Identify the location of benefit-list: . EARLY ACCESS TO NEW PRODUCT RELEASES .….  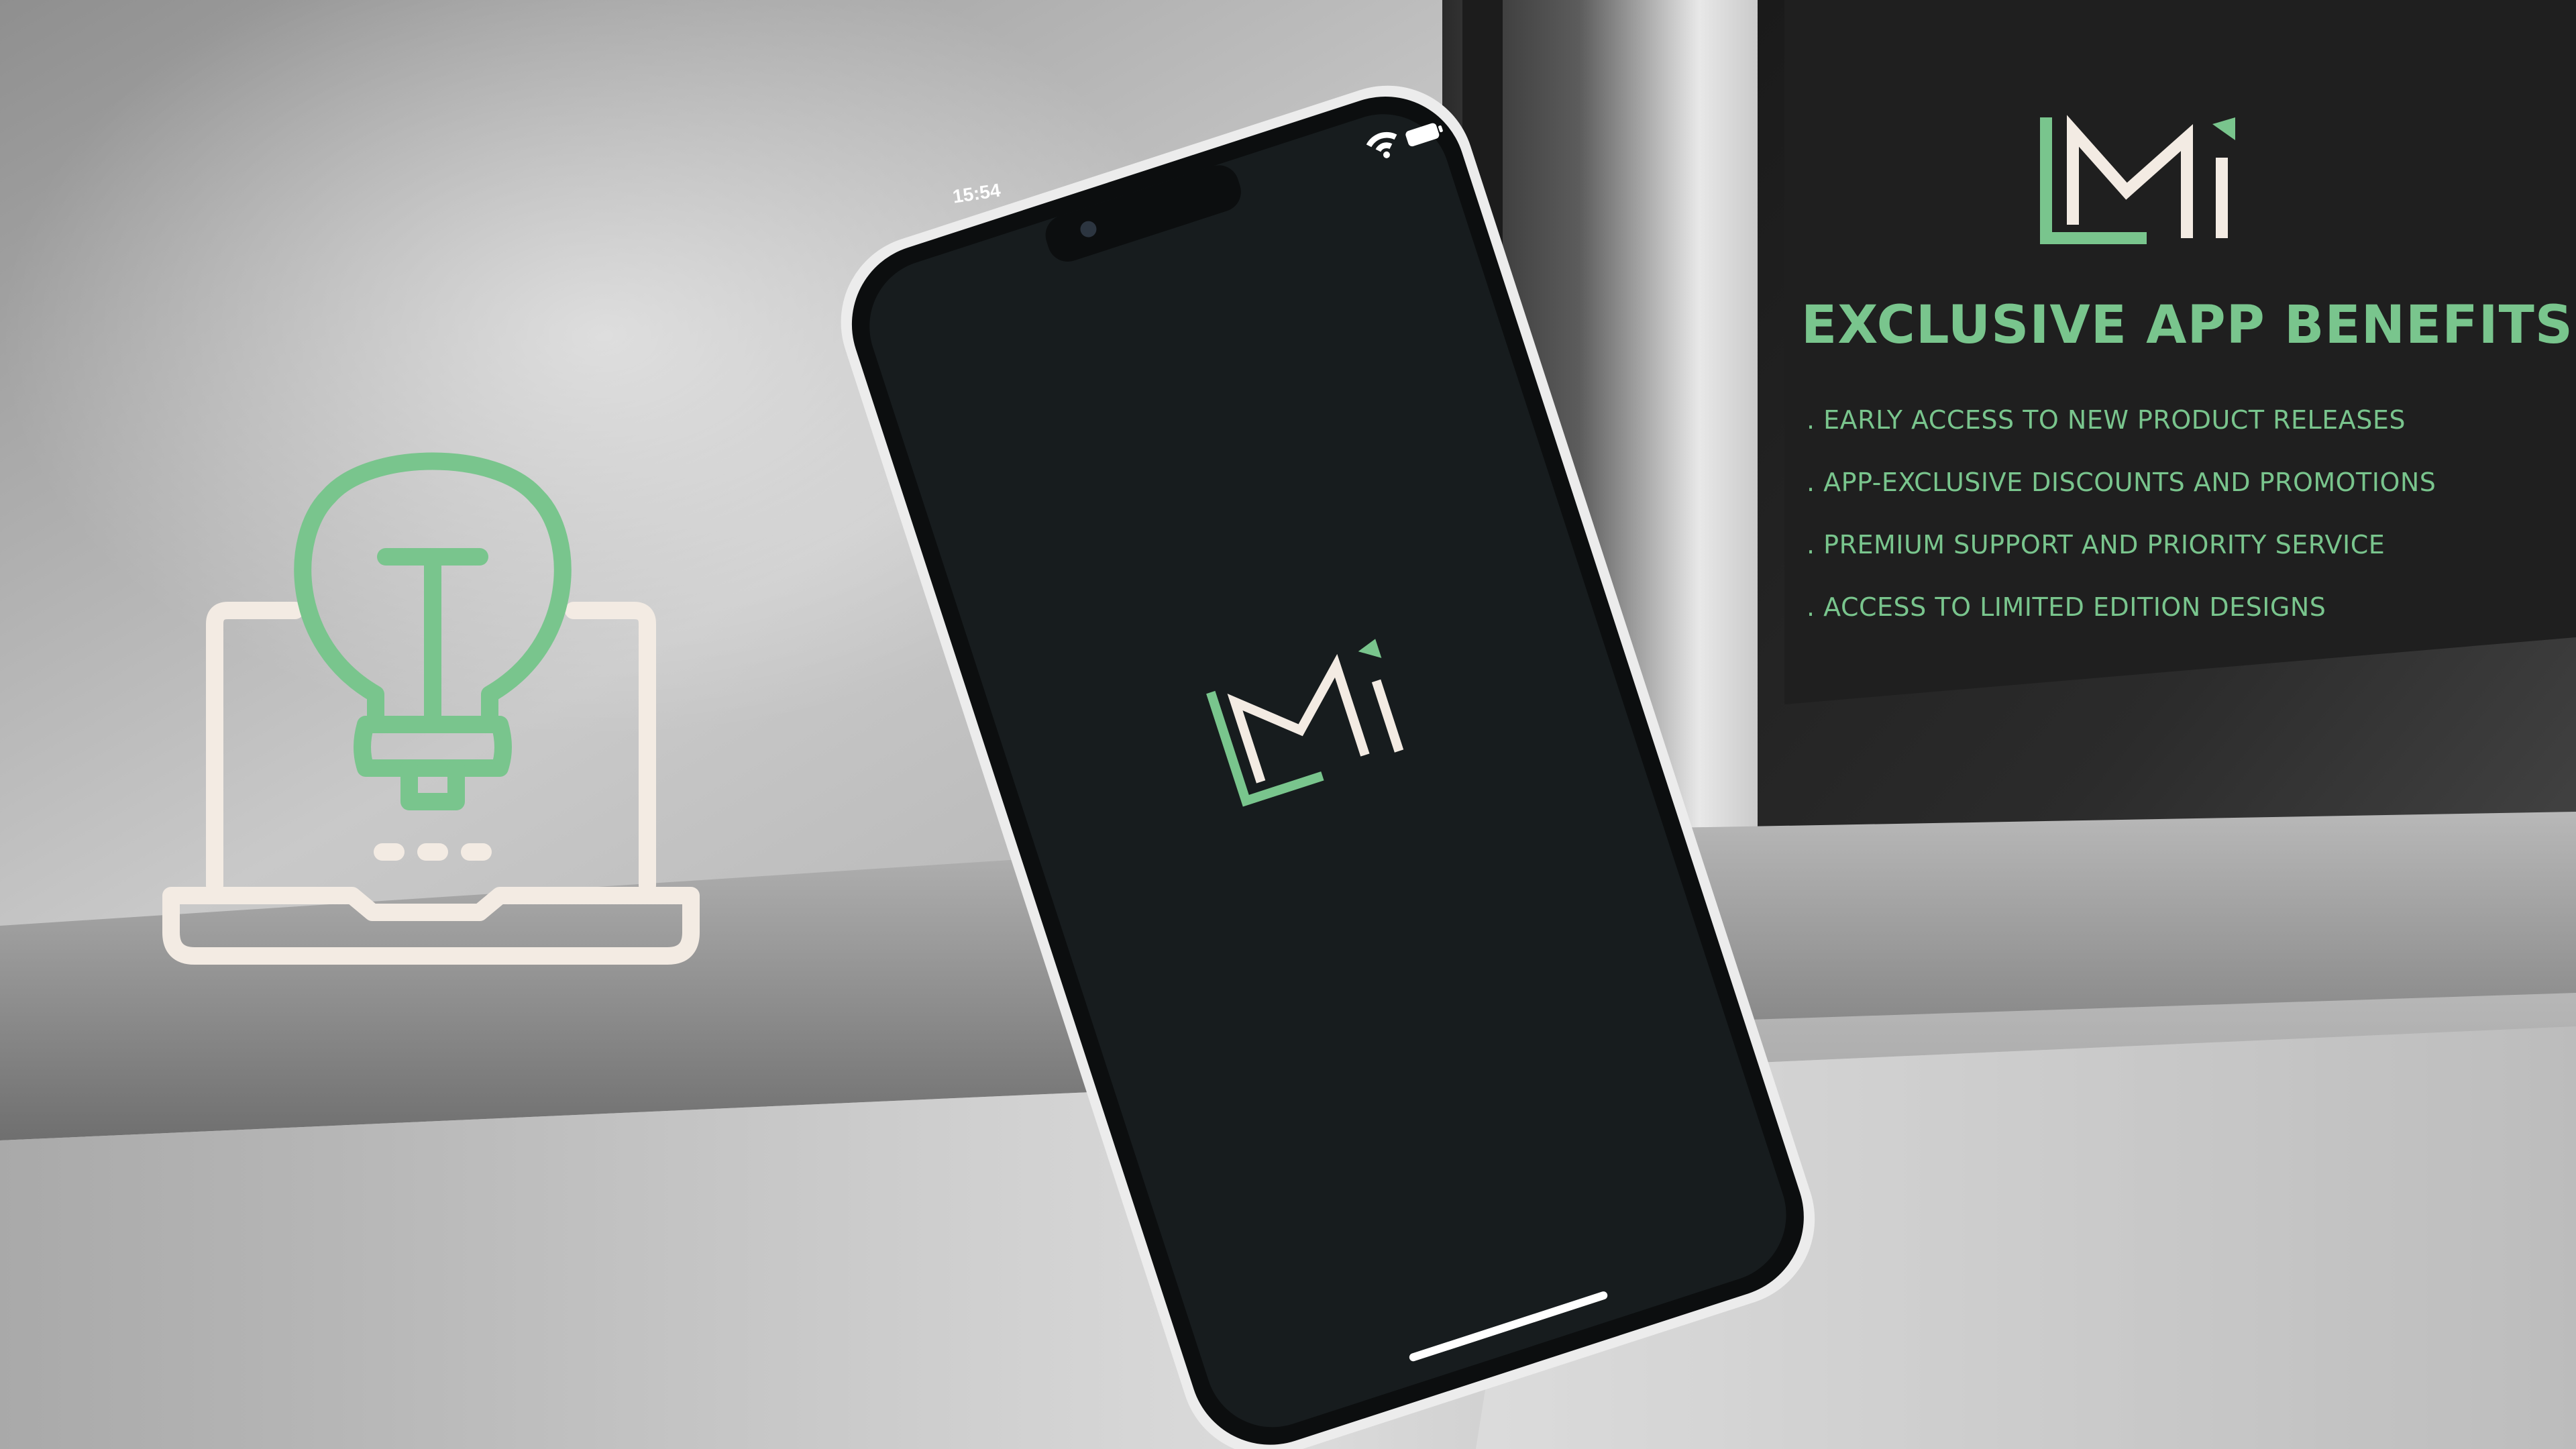
(2180, 528).